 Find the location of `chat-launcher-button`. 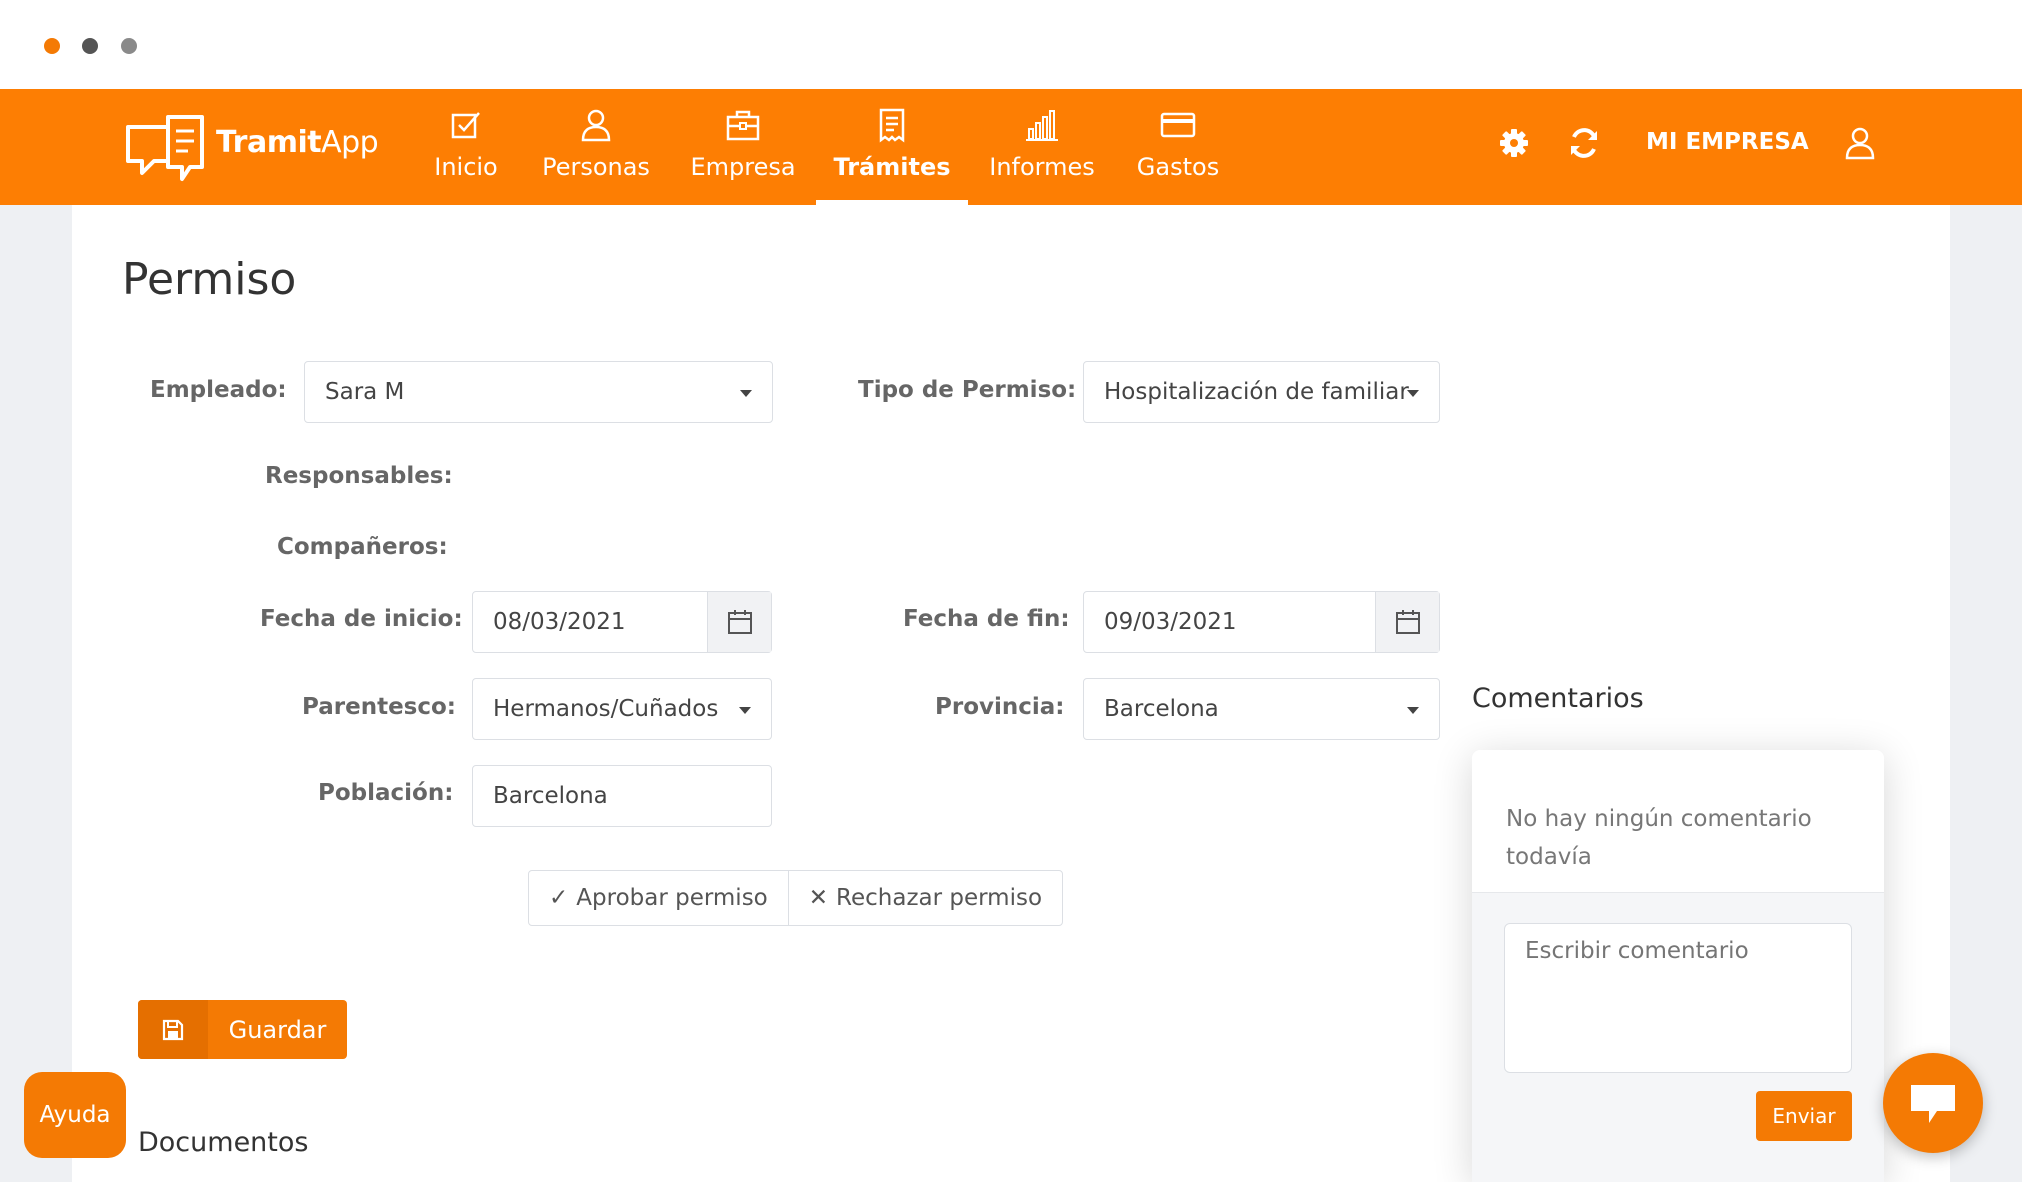

chat-launcher-button is located at coordinates (1933, 1103).